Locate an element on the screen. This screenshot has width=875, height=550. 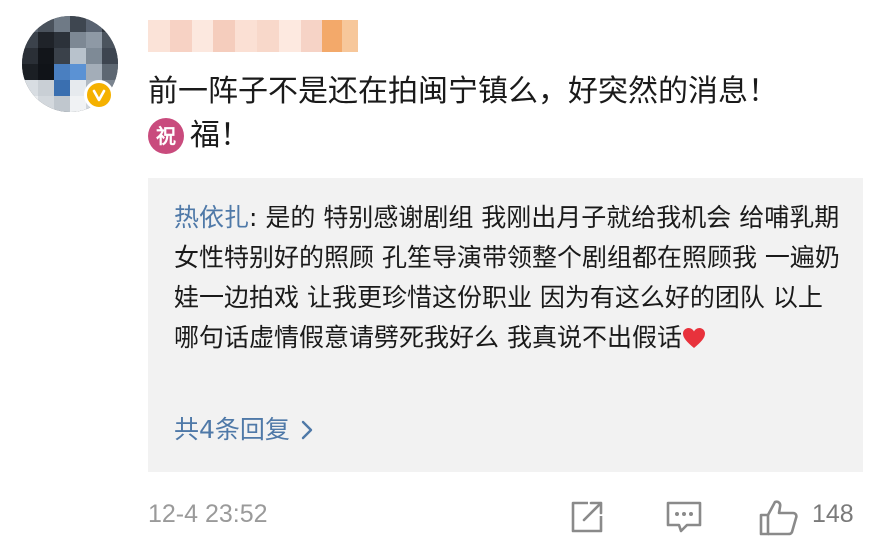
red-heart-icon is located at coordinates (694, 341).